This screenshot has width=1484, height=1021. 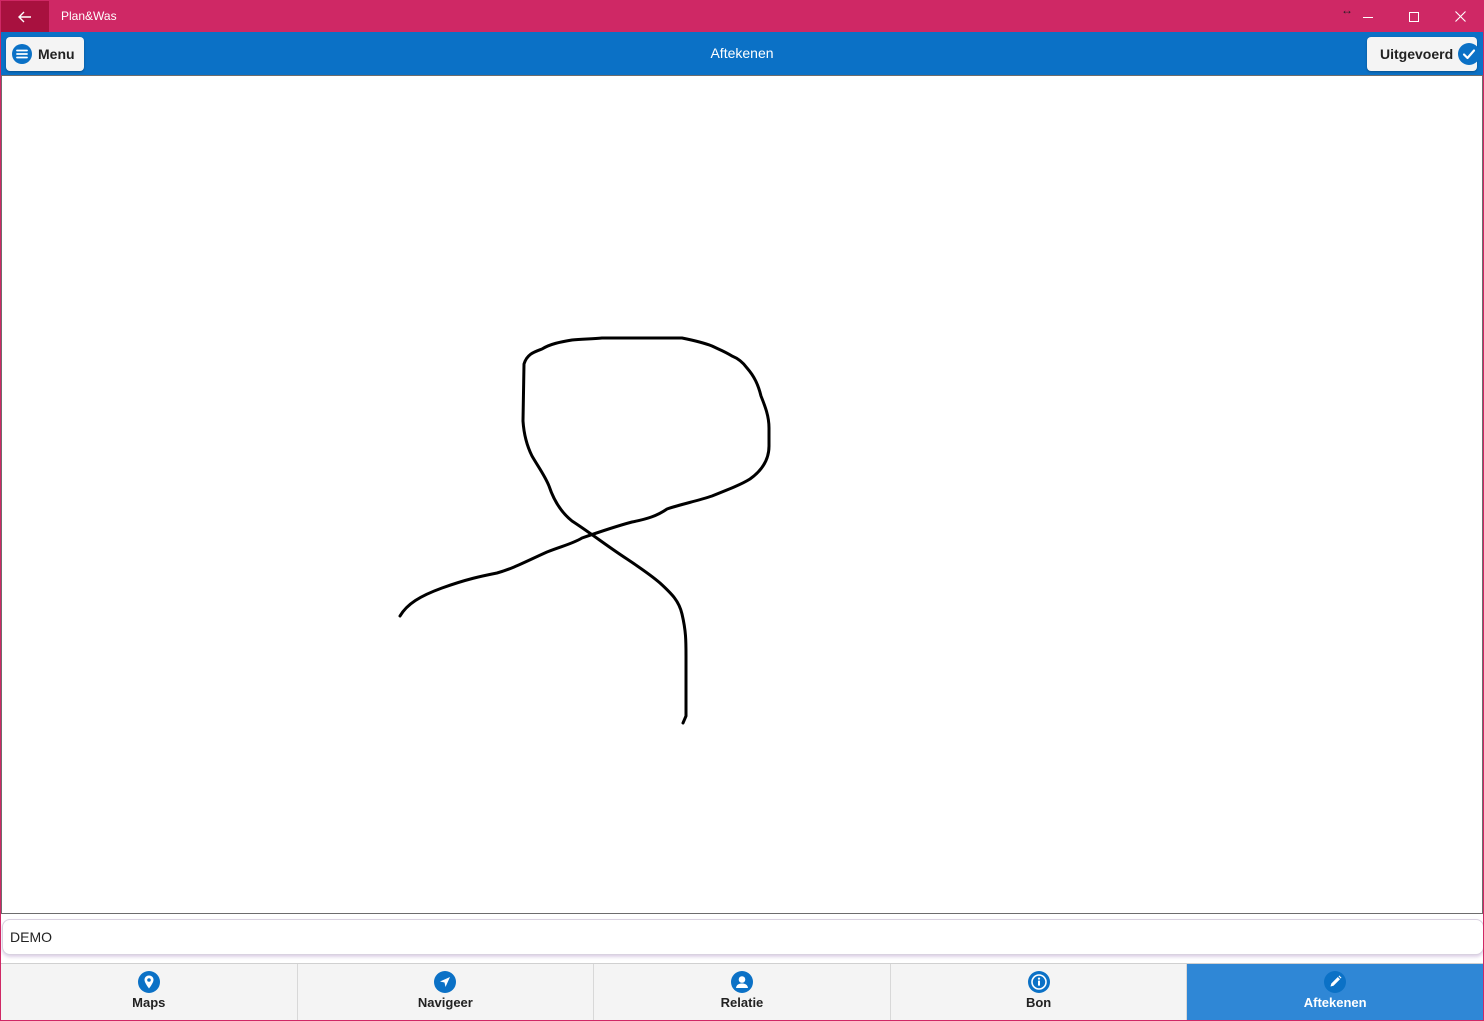 I want to click on close-button, so click(x=1460, y=16).